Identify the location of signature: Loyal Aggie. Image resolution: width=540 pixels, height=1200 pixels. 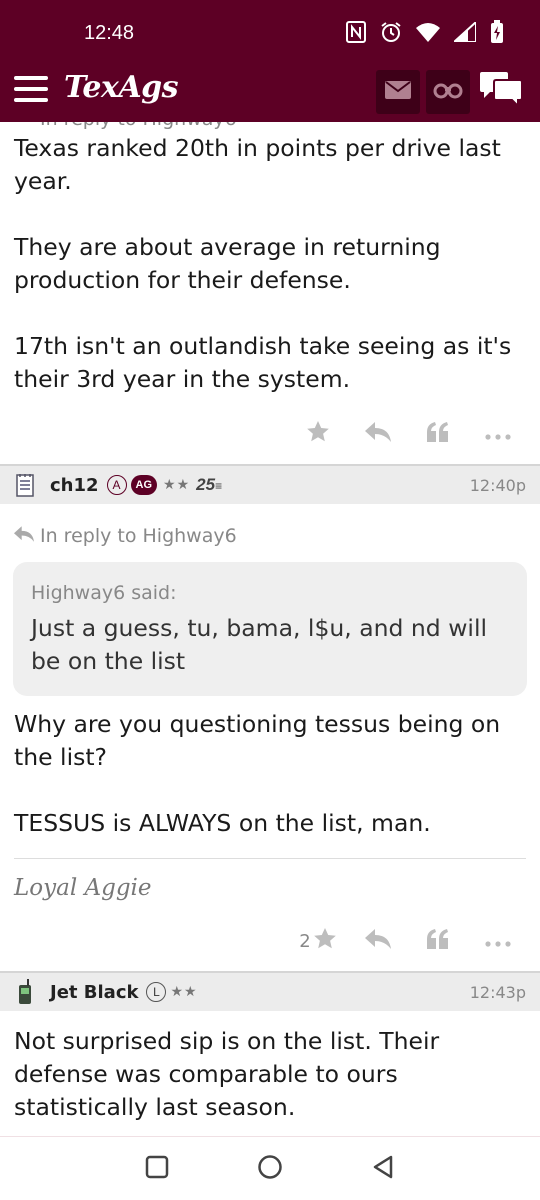
(83, 888).